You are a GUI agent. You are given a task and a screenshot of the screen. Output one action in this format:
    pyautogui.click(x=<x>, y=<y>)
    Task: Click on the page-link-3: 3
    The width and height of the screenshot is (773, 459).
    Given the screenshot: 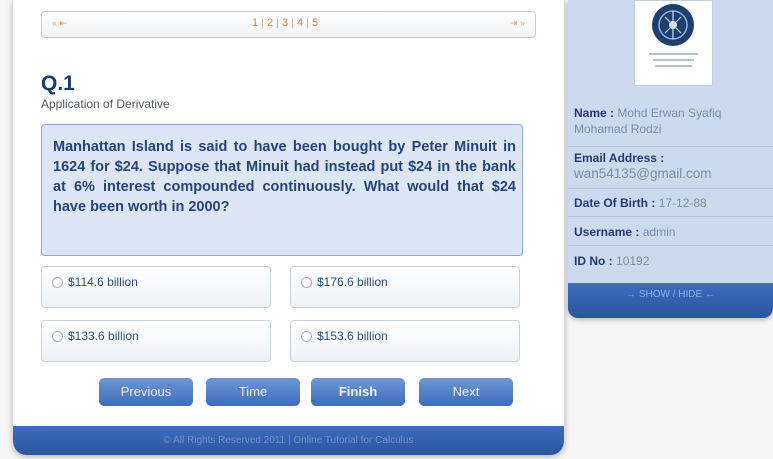 What is the action you would take?
    pyautogui.click(x=285, y=23)
    